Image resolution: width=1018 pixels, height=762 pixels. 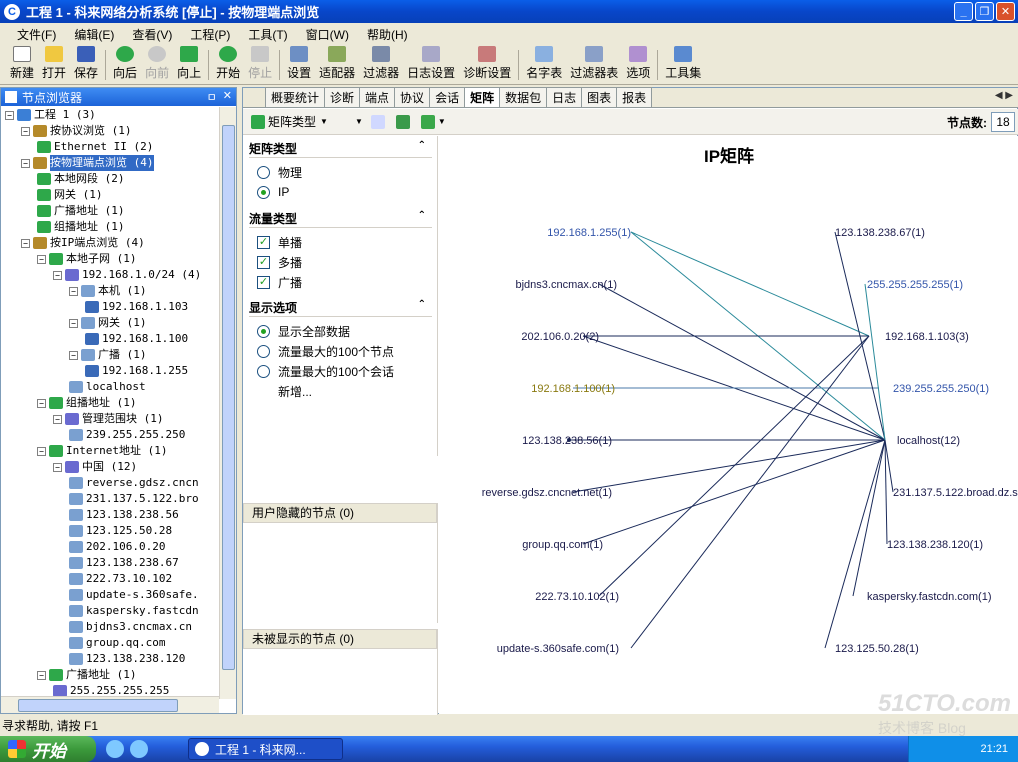 I want to click on tab-log: 日志, so click(x=564, y=97).